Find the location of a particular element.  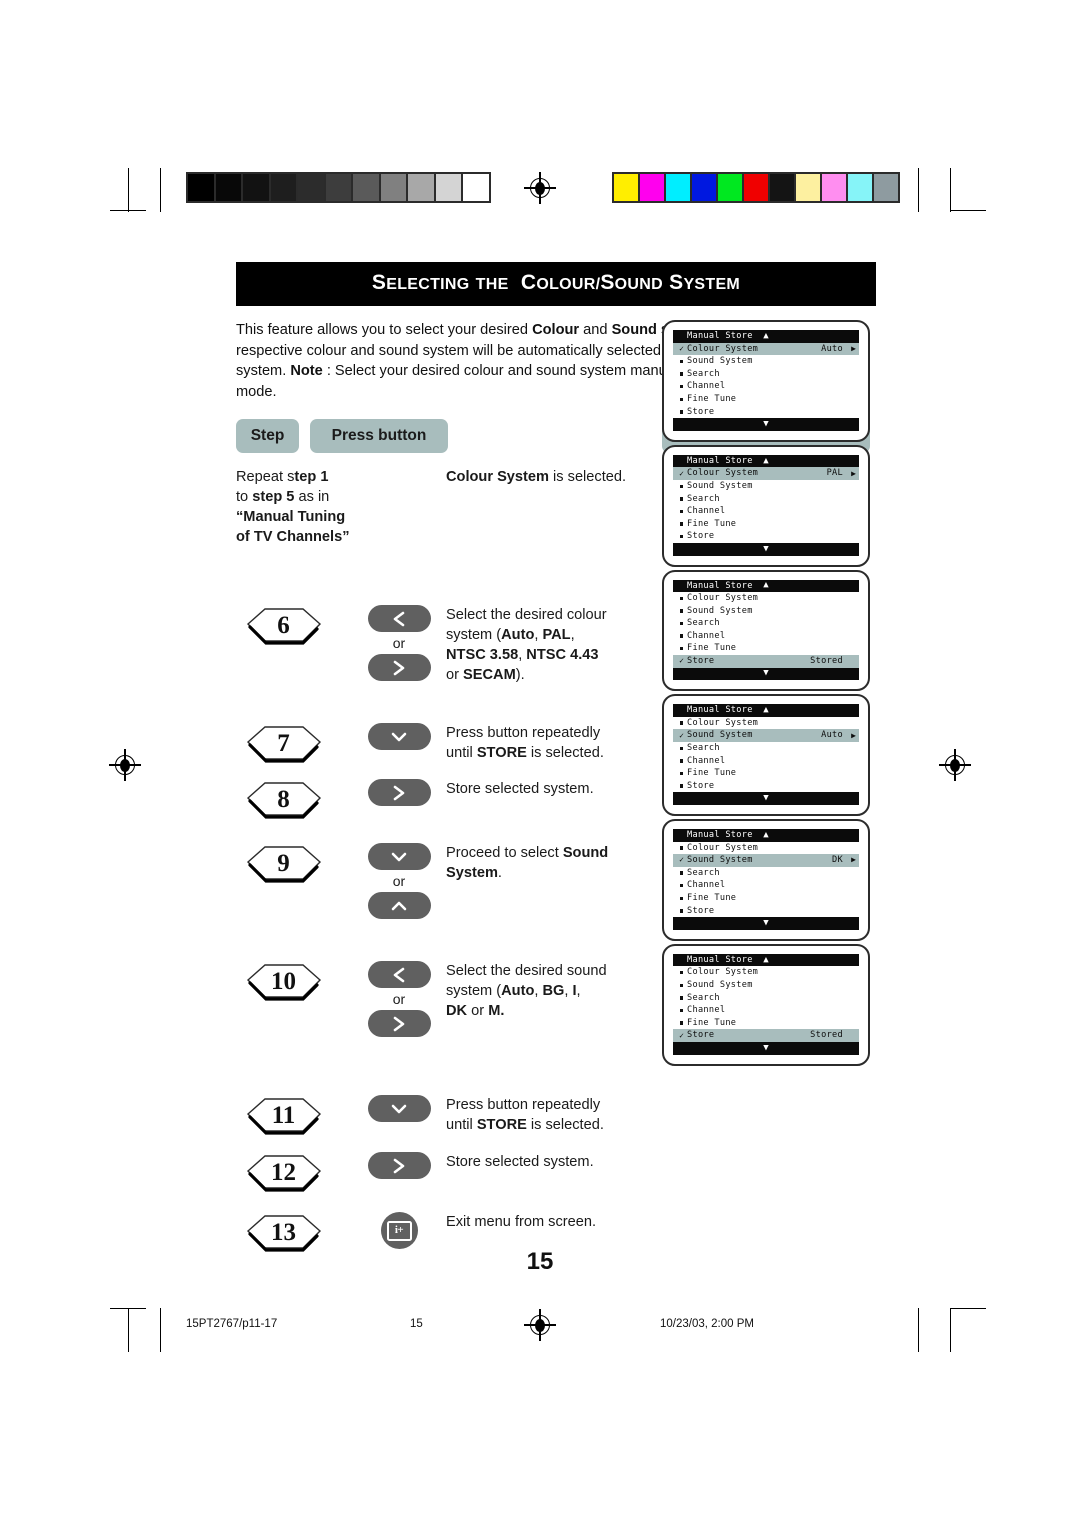

or-separator: or is located at coordinates (399, 999).